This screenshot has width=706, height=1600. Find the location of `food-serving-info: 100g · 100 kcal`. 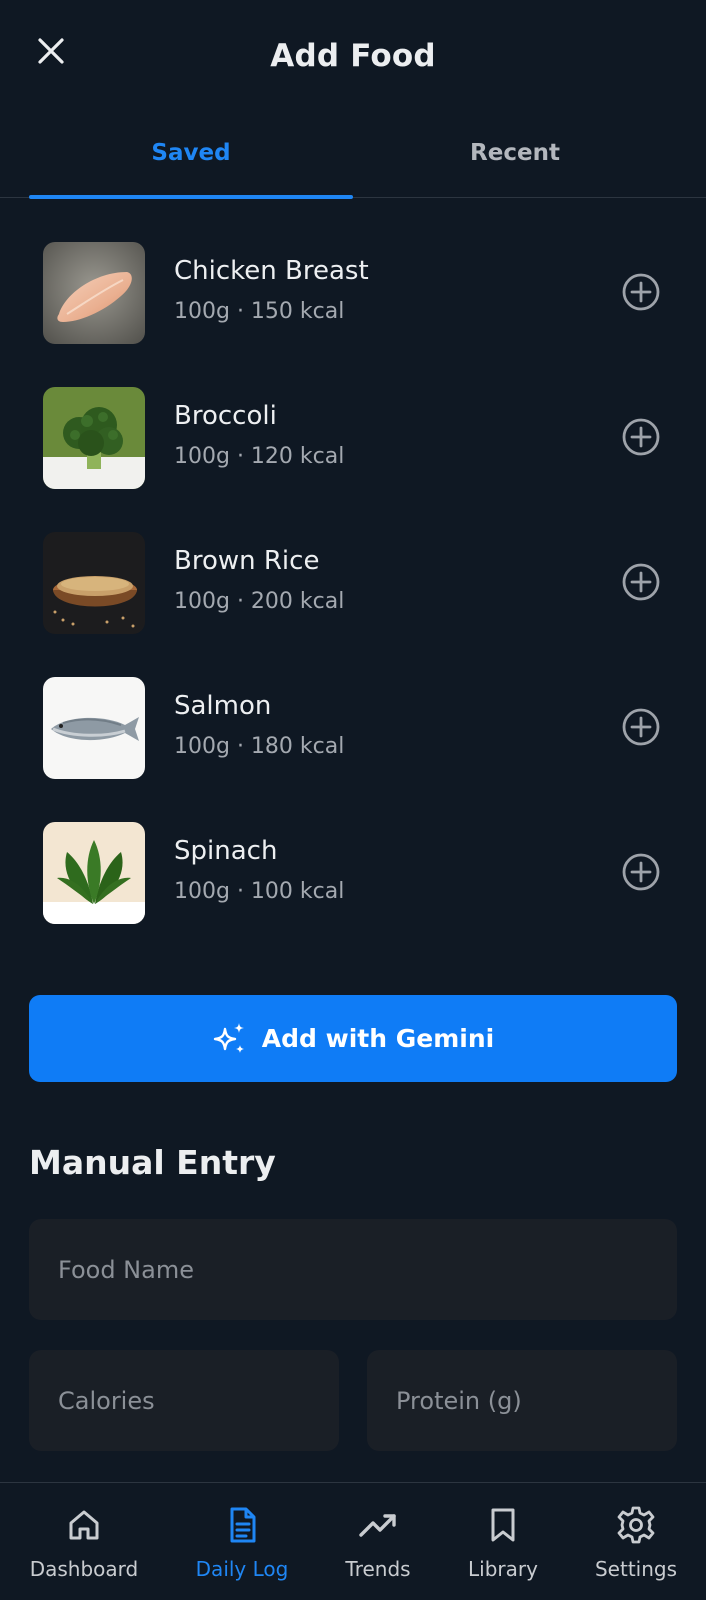

food-serving-info: 100g · 100 kcal is located at coordinates (259, 891).